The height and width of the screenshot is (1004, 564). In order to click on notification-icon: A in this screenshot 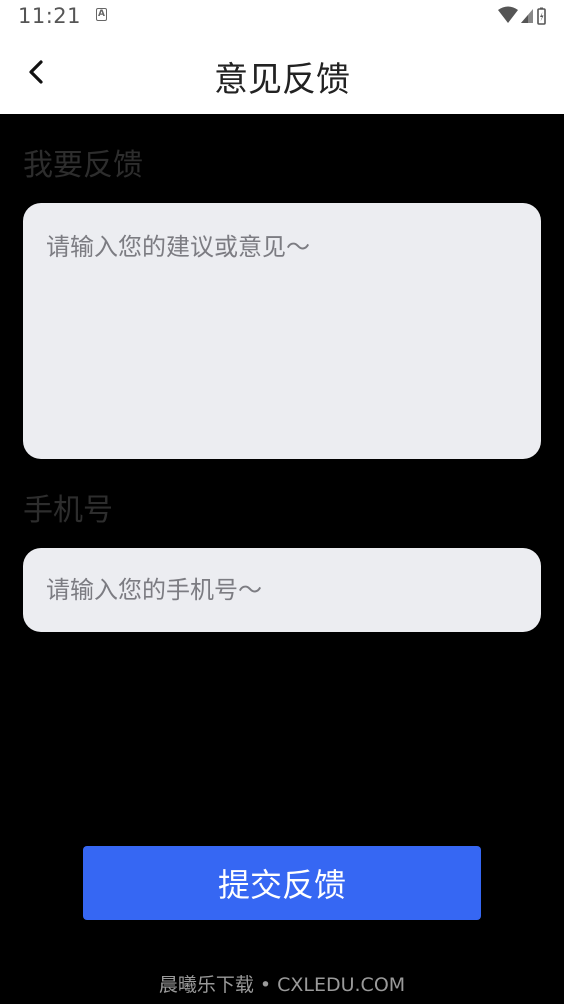, I will do `click(101, 14)`.